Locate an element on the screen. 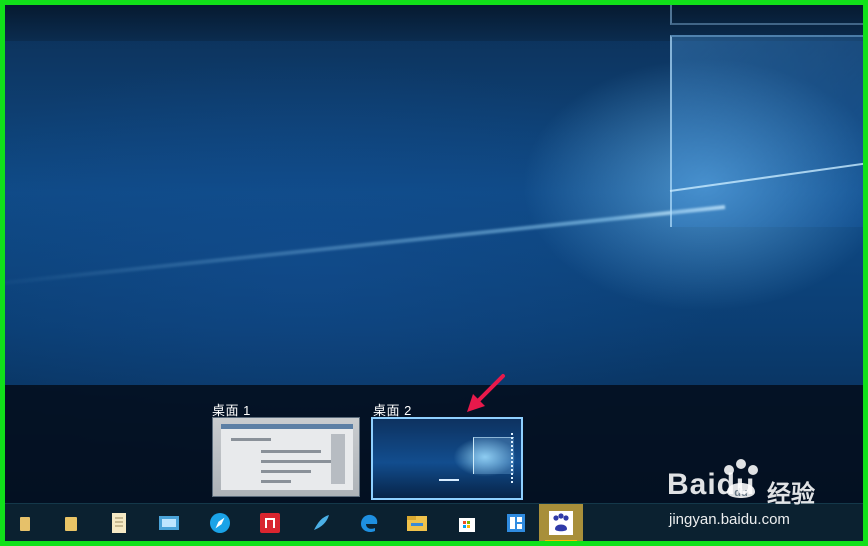 Image resolution: width=868 pixels, height=546 pixels. edge-icon is located at coordinates (369, 522).